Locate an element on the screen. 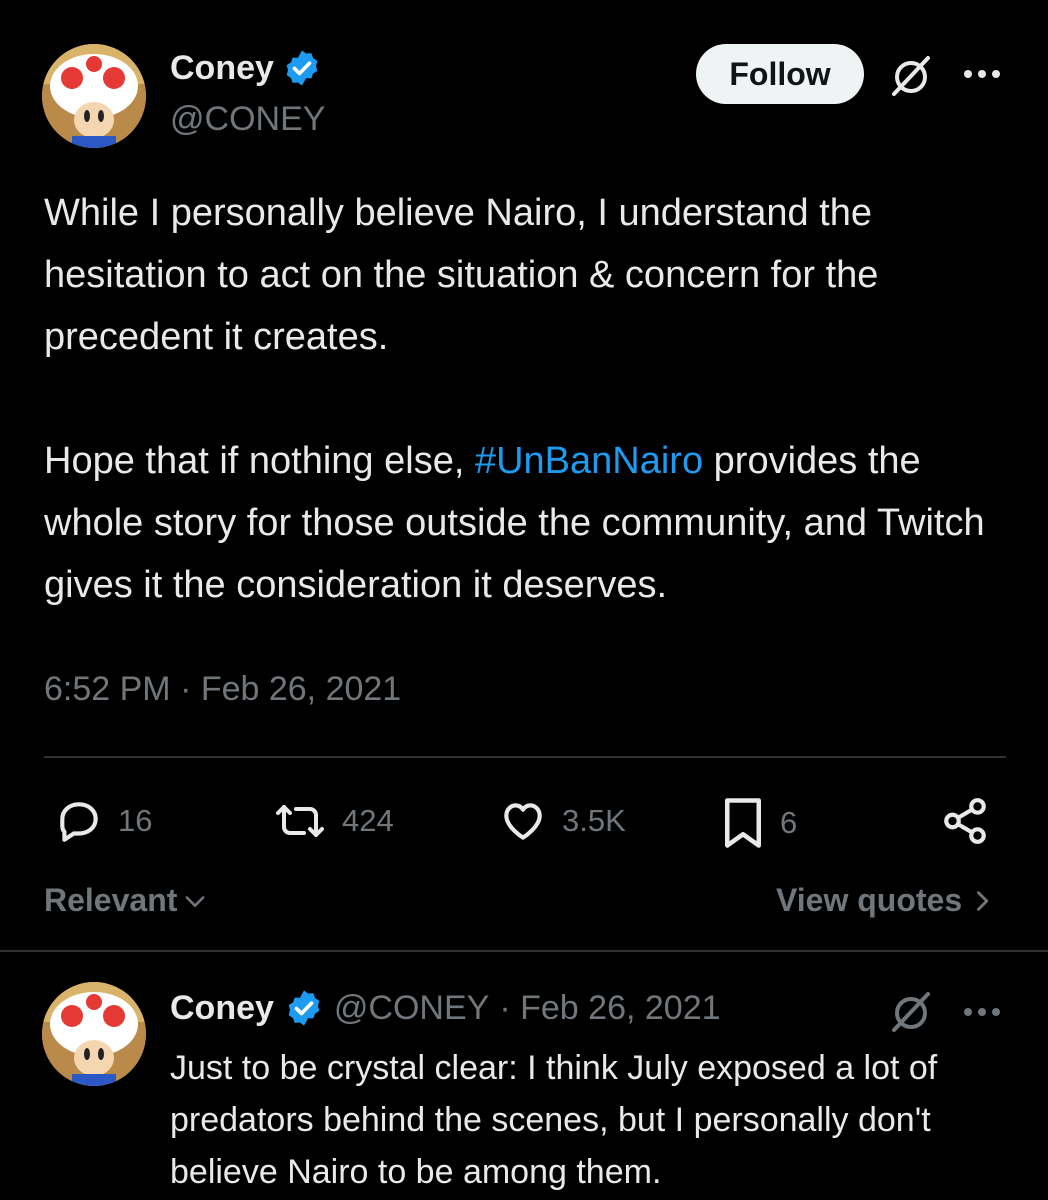 The image size is (1048, 1200). author-name-row: Coney is located at coordinates (246, 68).